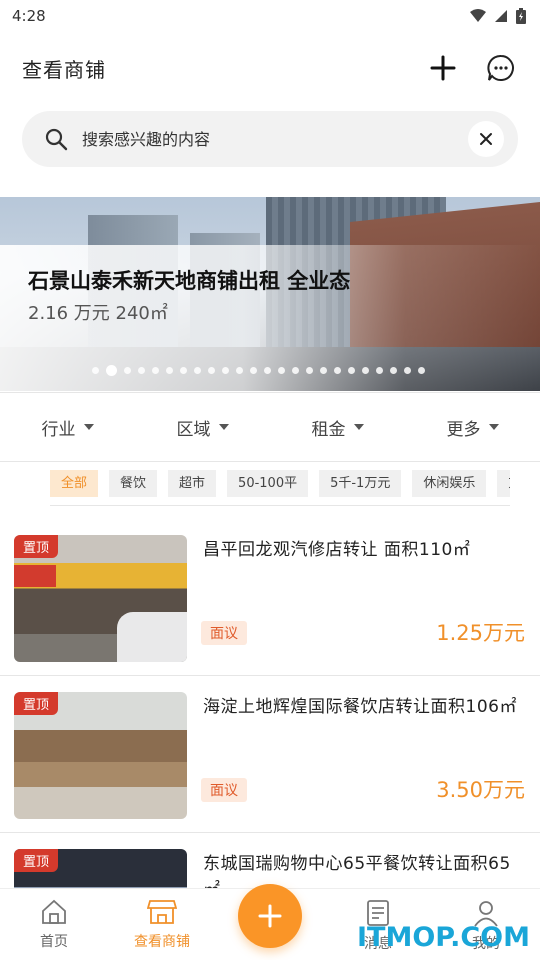  I want to click on signal-icon, so click(501, 16).